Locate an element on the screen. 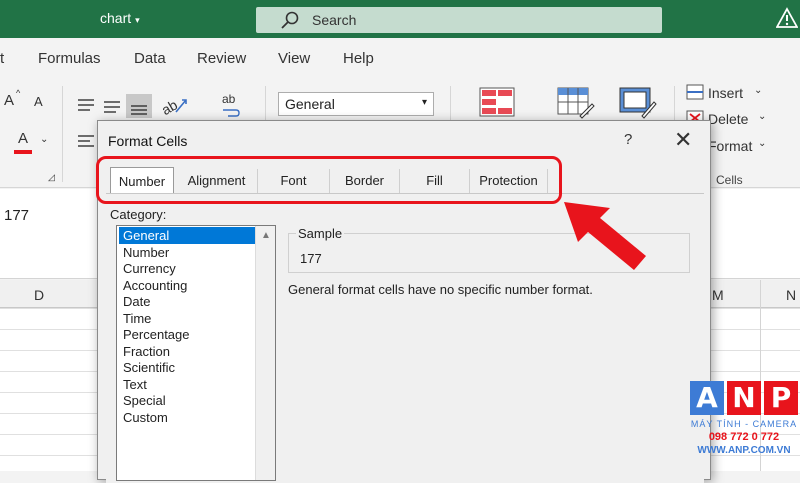 This screenshot has width=800, height=483. menu-item-review: Review is located at coordinates (221, 58).